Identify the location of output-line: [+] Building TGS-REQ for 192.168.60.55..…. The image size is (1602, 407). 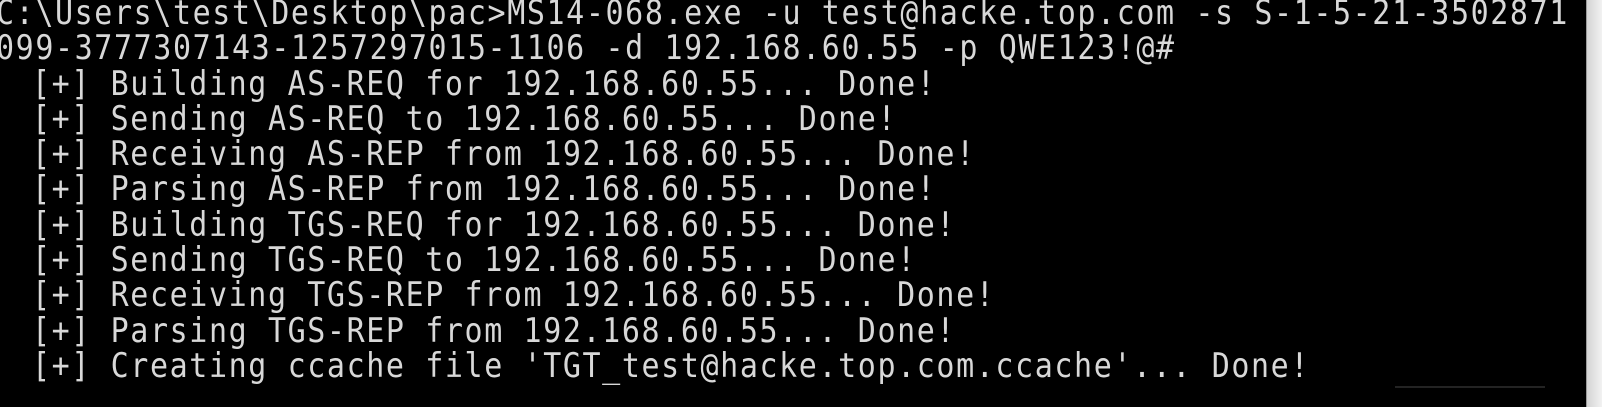
(494, 225).